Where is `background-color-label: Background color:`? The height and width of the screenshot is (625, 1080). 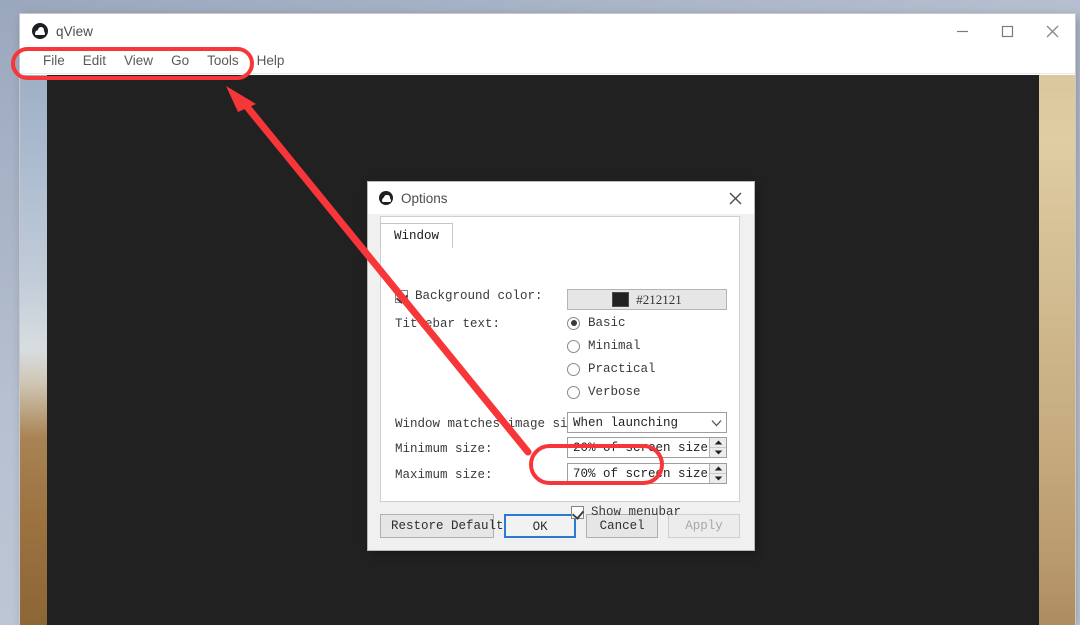
background-color-label: Background color: is located at coordinates (479, 296).